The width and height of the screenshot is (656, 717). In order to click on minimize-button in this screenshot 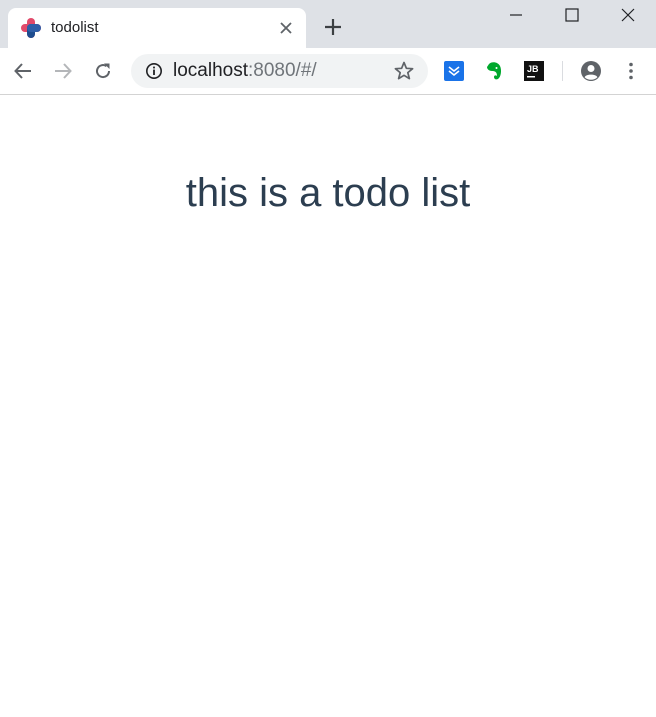, I will do `click(516, 15)`.